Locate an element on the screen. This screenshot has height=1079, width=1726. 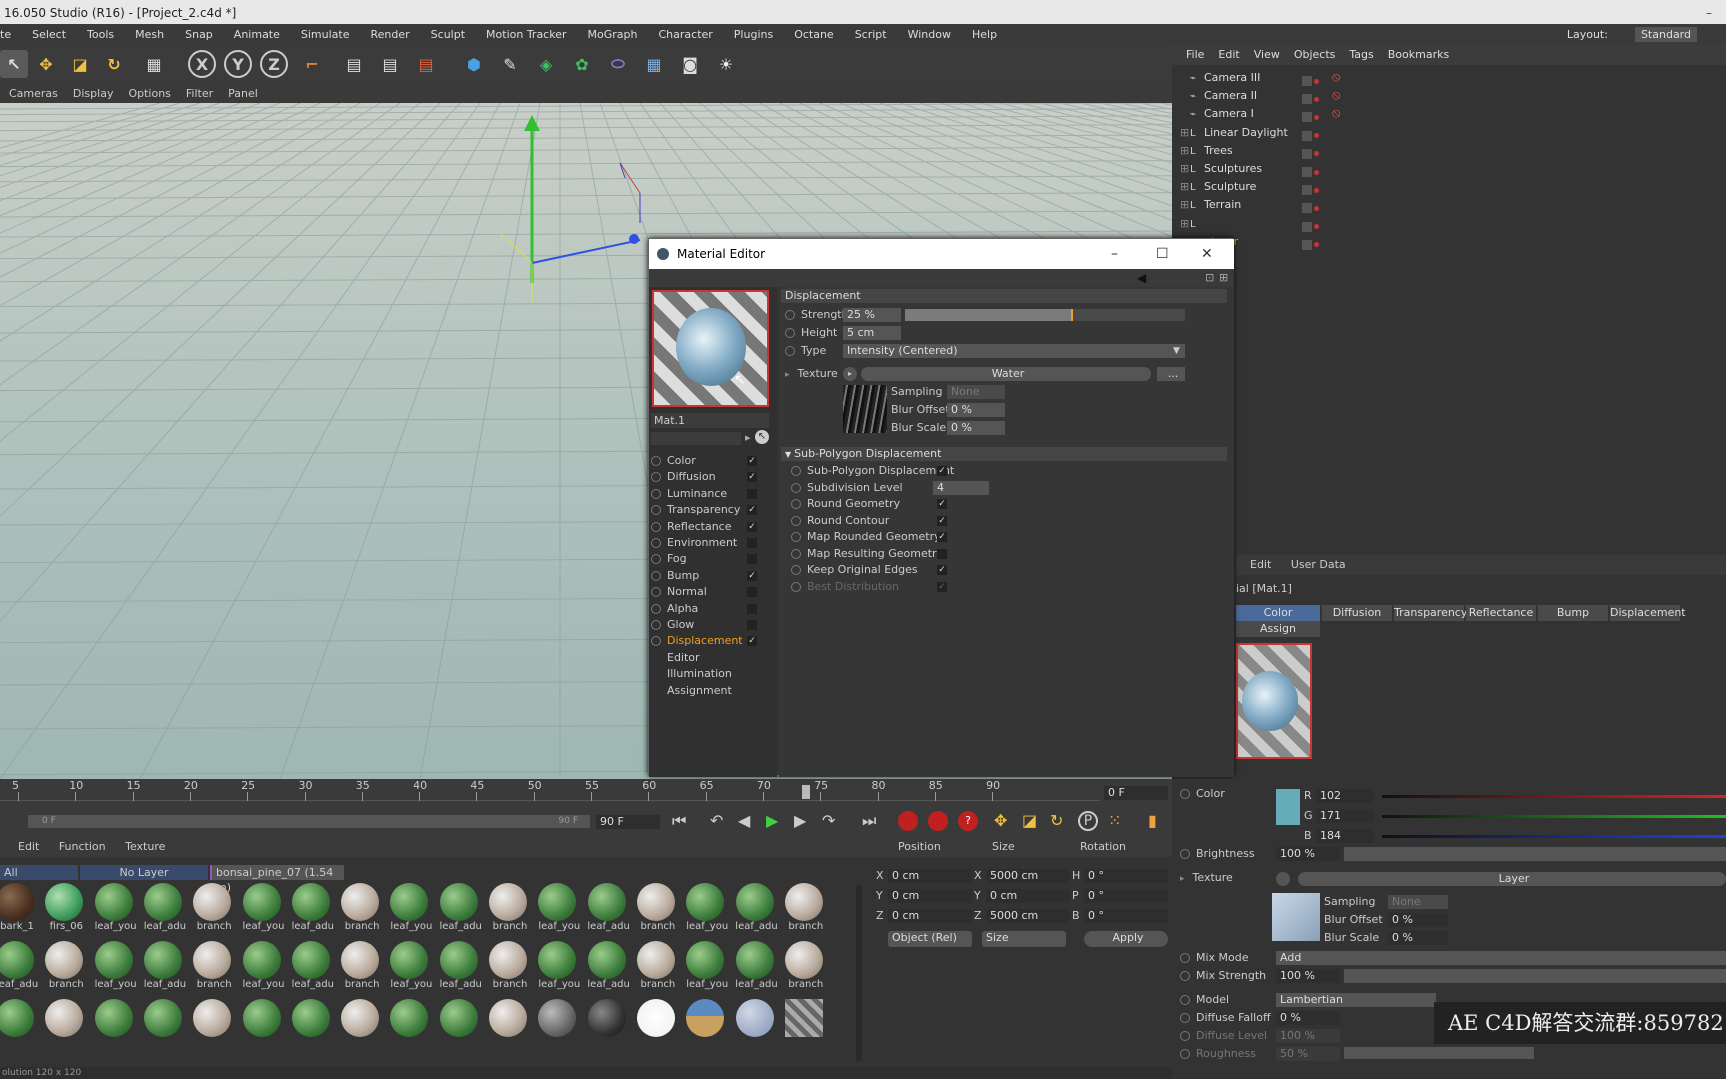
tab-diffusion: Diffusion is located at coordinates (1357, 613).